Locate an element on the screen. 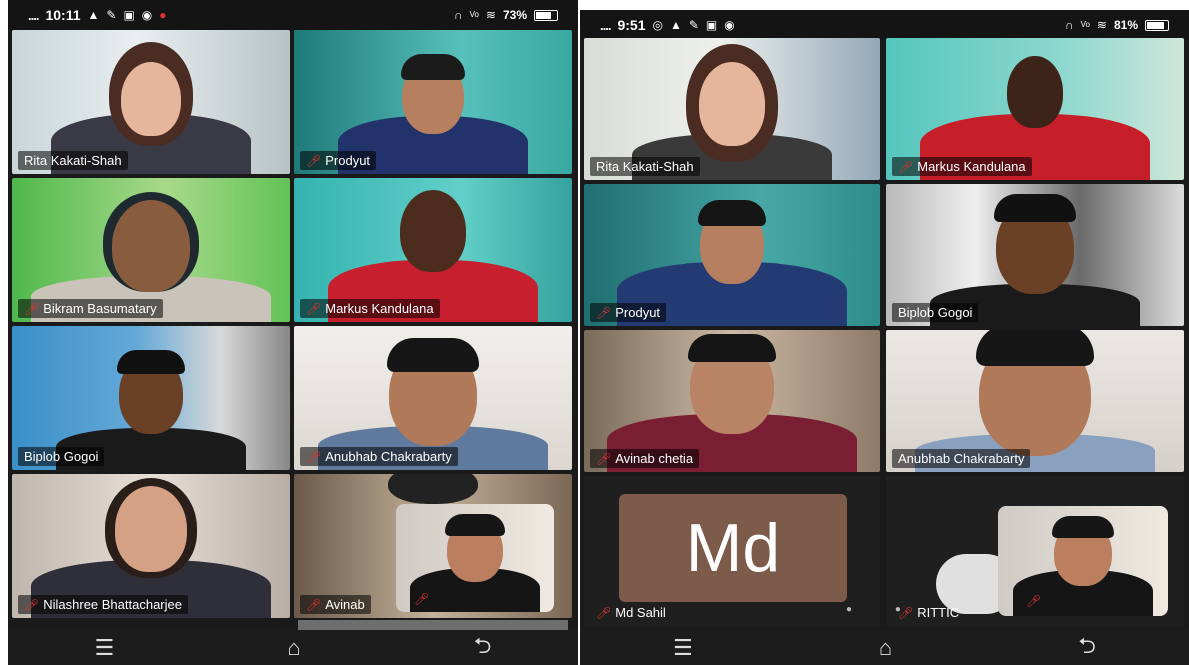  video-tile: 🎤︎ Nilashree Bhattacharjee is located at coordinates (151, 546).